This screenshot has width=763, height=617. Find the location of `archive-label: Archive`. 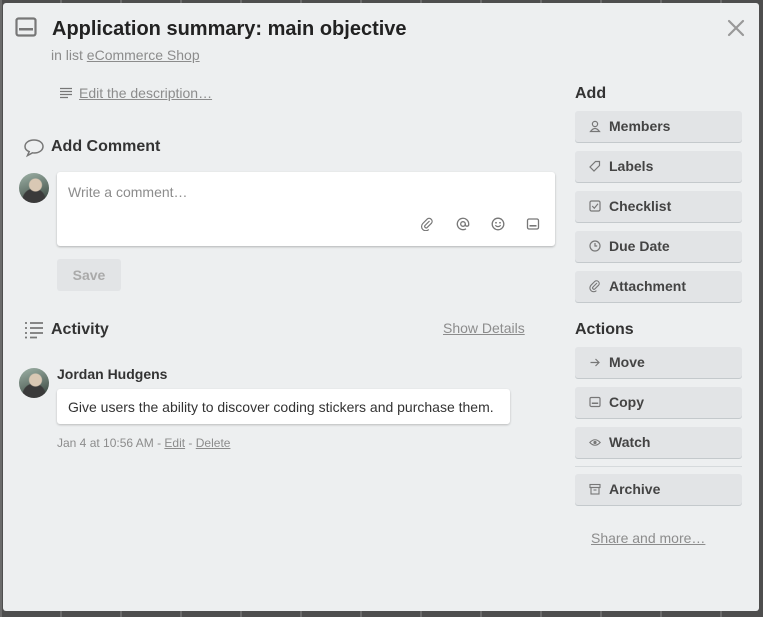

archive-label: Archive is located at coordinates (635, 489).